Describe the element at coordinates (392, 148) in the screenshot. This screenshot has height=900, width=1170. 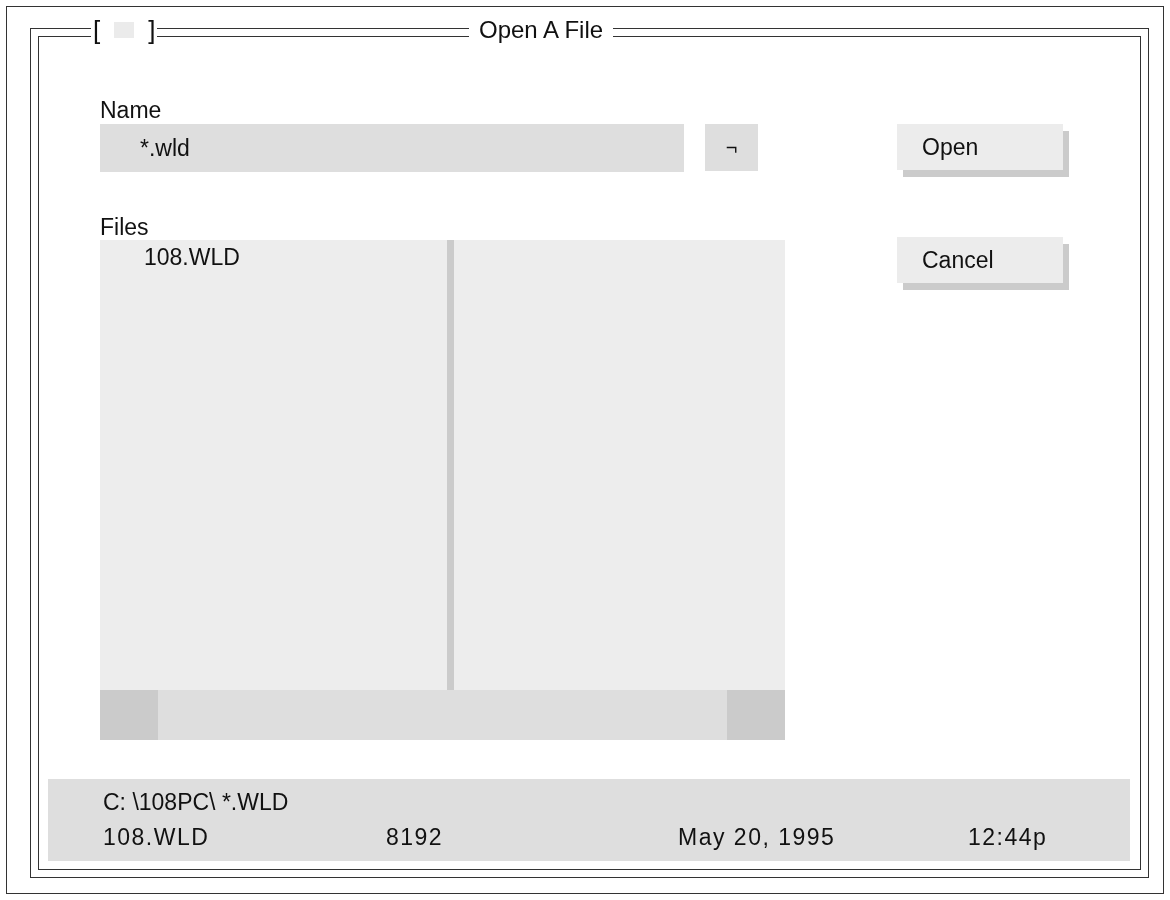
I see `name-field: *.wld` at that location.